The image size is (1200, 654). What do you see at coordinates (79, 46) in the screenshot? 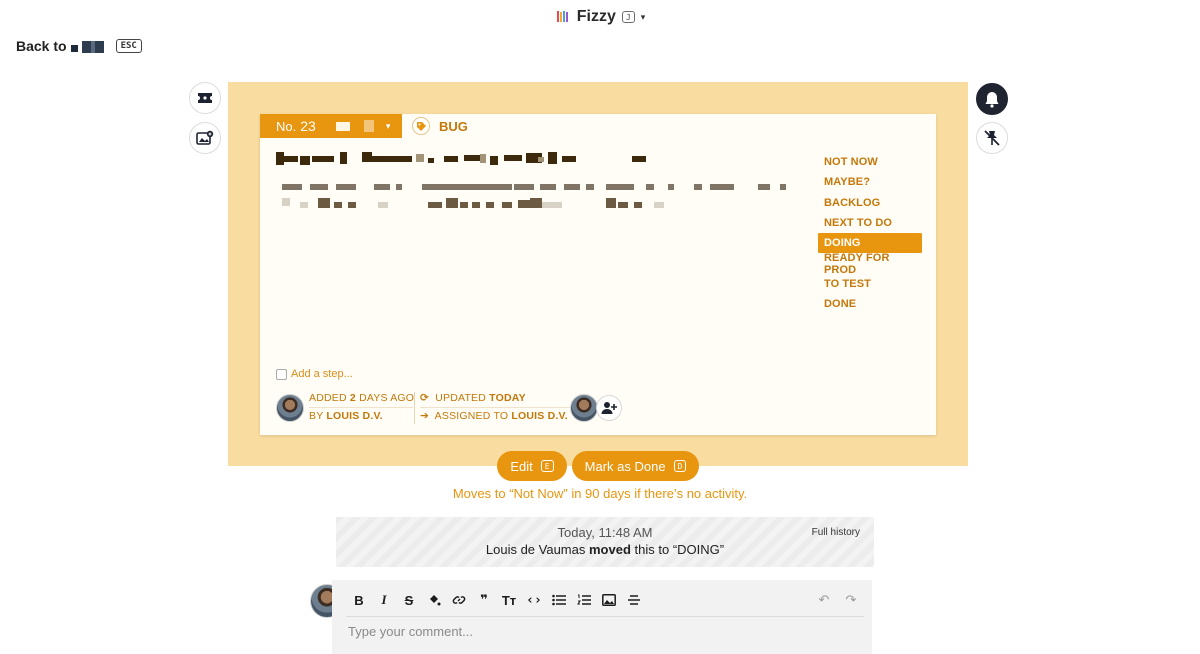
I see `back-link: Back to ESC` at bounding box center [79, 46].